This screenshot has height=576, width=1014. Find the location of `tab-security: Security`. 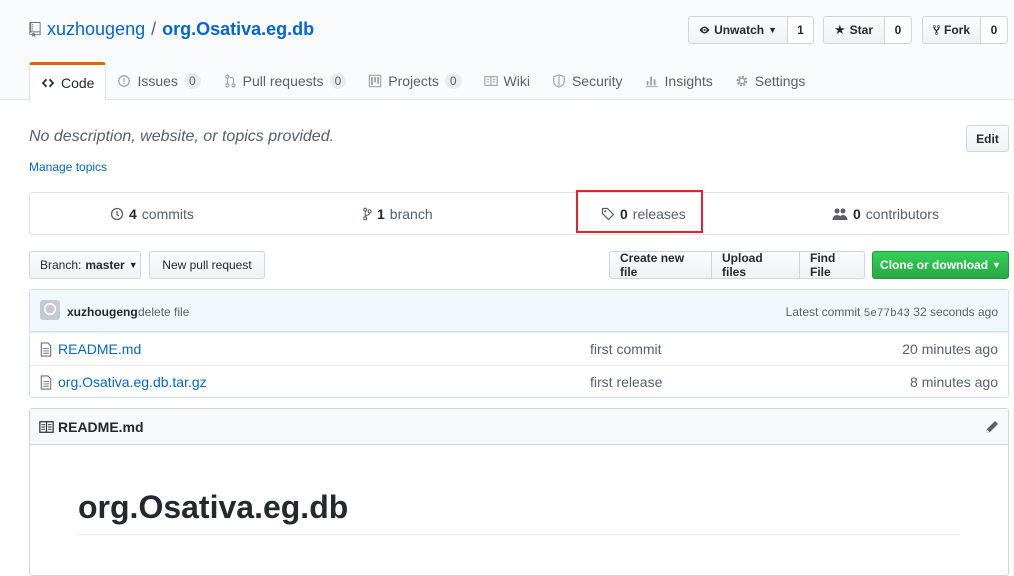

tab-security: Security is located at coordinates (587, 81).